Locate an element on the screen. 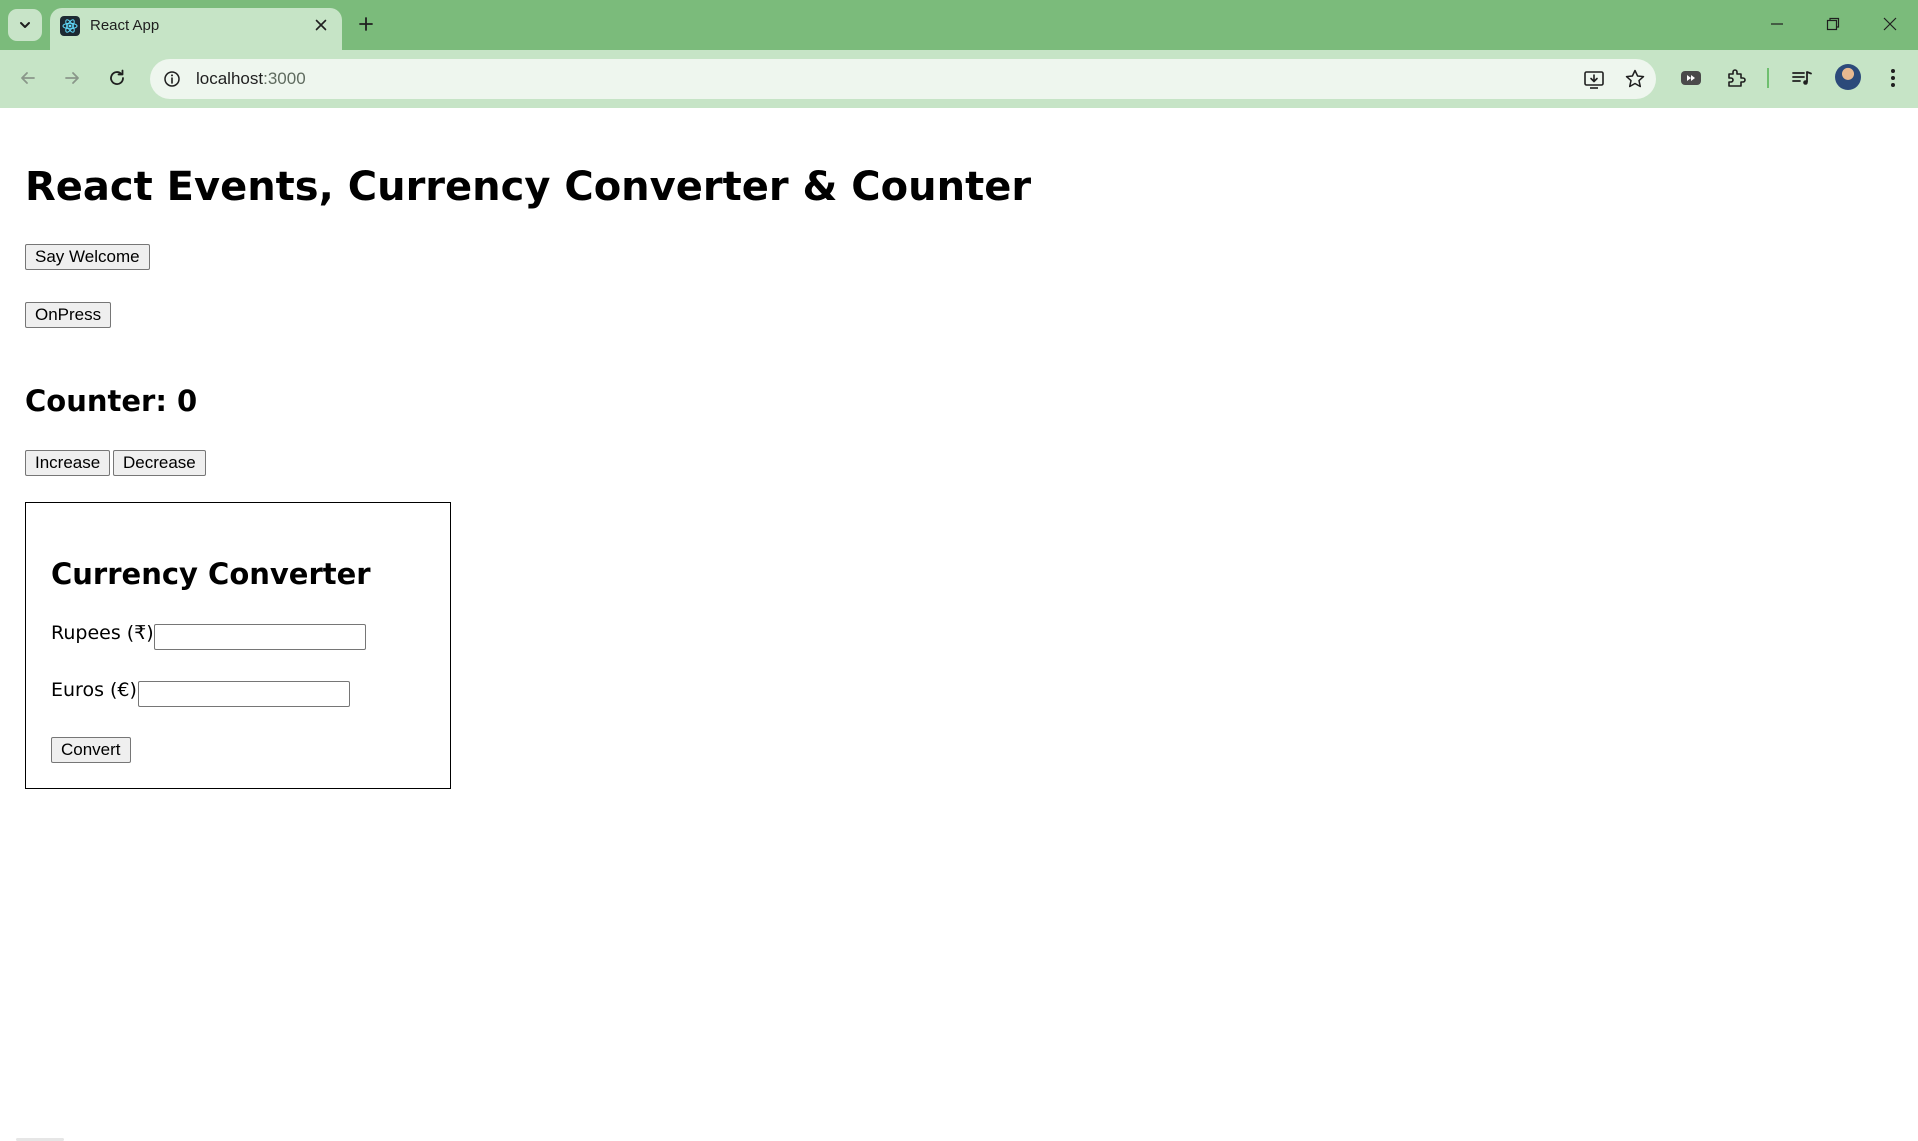 The height and width of the screenshot is (1141, 1918). browser-toolbar: localhost:3000 is located at coordinates (959, 79).